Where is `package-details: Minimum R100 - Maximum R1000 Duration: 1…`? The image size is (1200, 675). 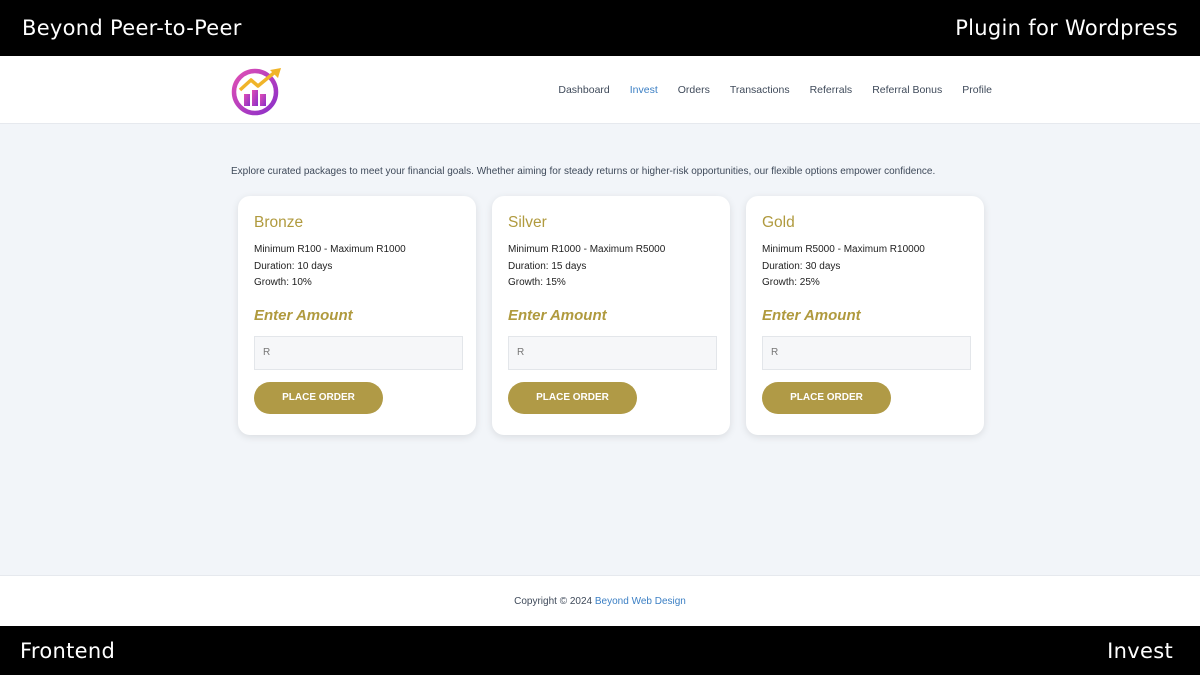 package-details: Minimum R100 - Maximum R1000 Duration: 1… is located at coordinates (357, 267).